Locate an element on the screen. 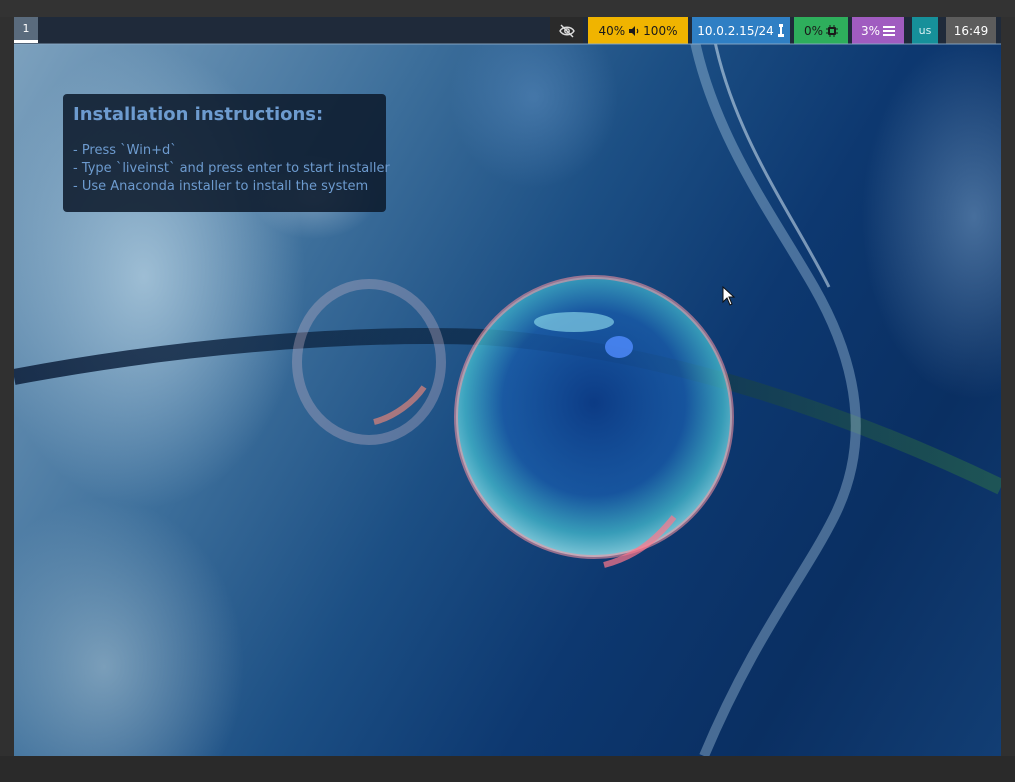 The height and width of the screenshot is (782, 1015). idle-inhibitor is located at coordinates (566, 30).